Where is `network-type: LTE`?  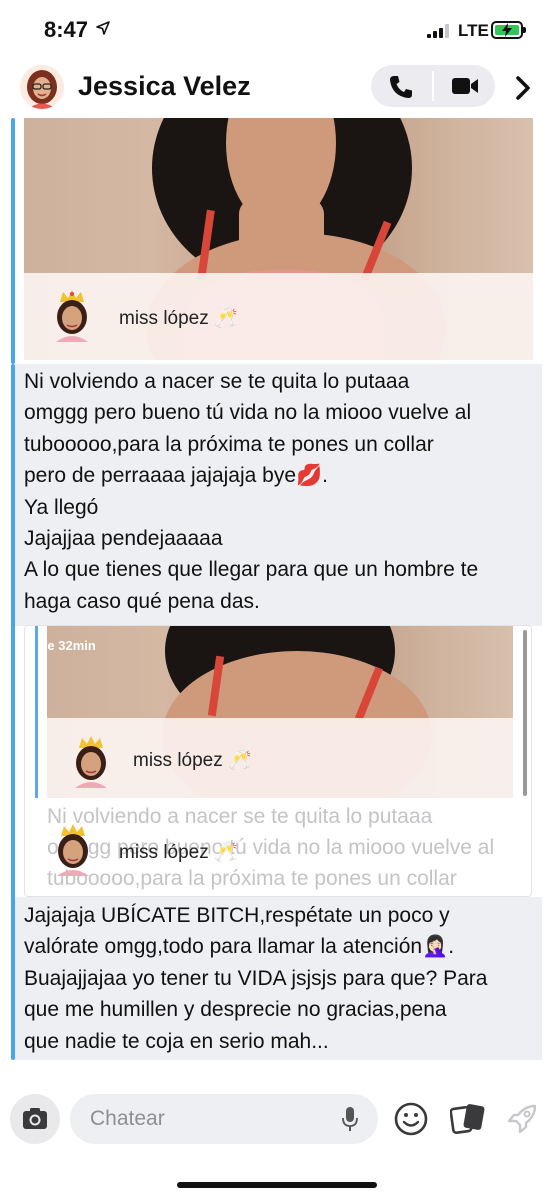 network-type: LTE is located at coordinates (473, 30).